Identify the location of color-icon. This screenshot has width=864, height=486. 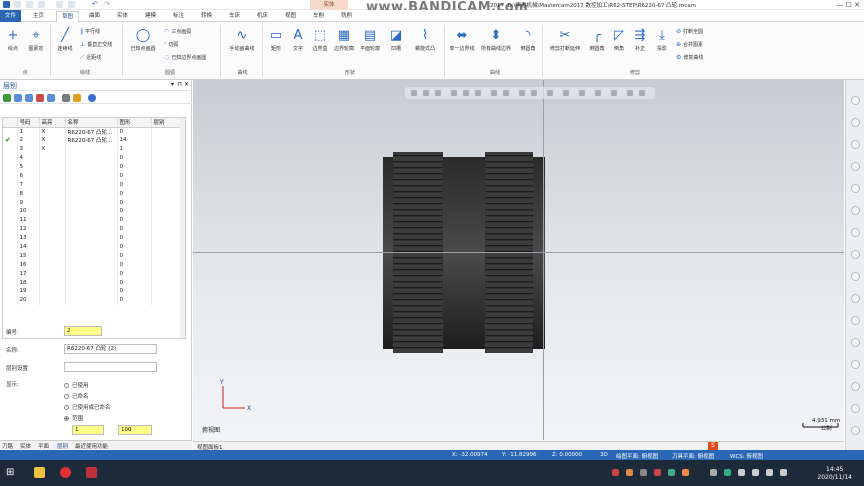
(582, 93).